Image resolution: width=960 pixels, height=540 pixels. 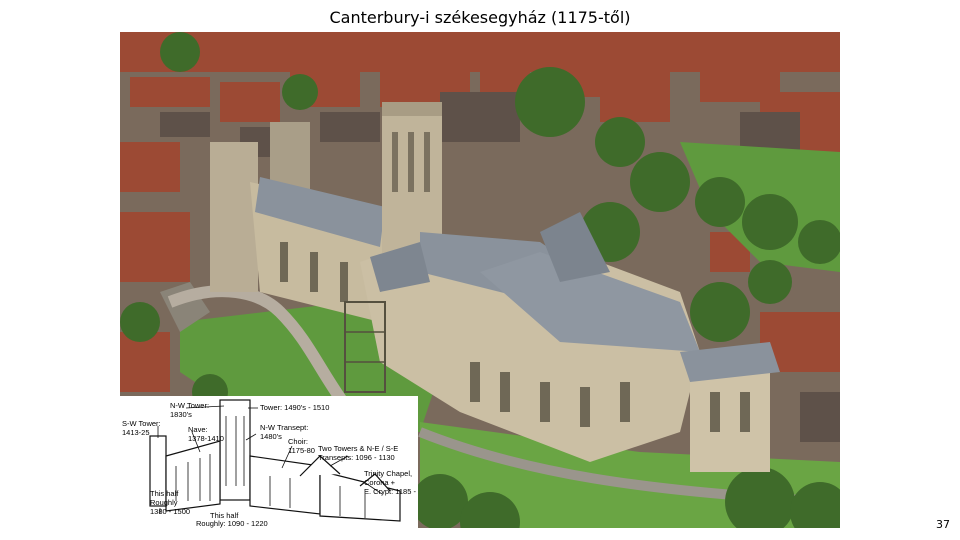 What do you see at coordinates (301, 450) in the screenshot?
I see `label-choir-date: 1175-80` at bounding box center [301, 450].